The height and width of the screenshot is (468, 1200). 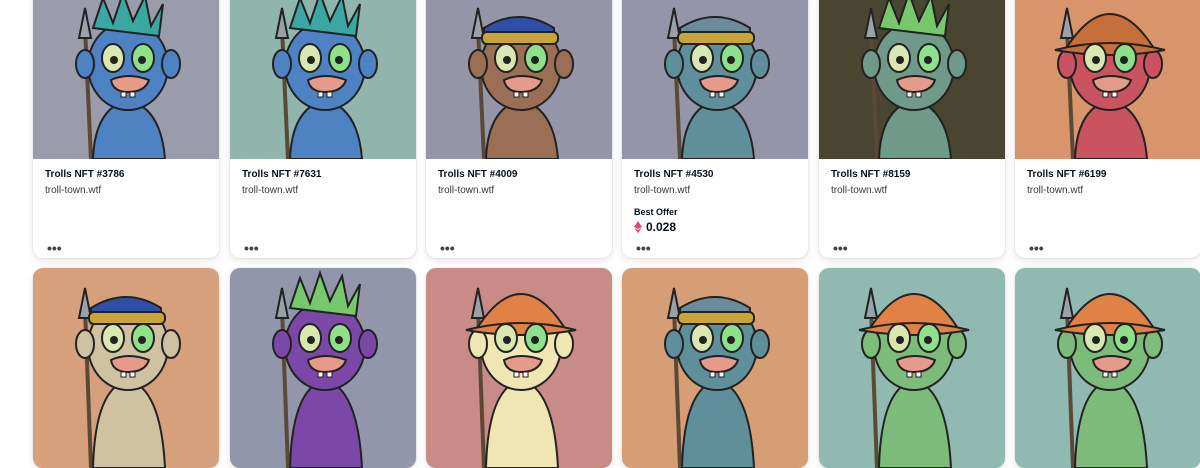 What do you see at coordinates (126, 208) in the screenshot?
I see `nft-card-info: Trolls NFT #3786 troll-town.wtf •••` at bounding box center [126, 208].